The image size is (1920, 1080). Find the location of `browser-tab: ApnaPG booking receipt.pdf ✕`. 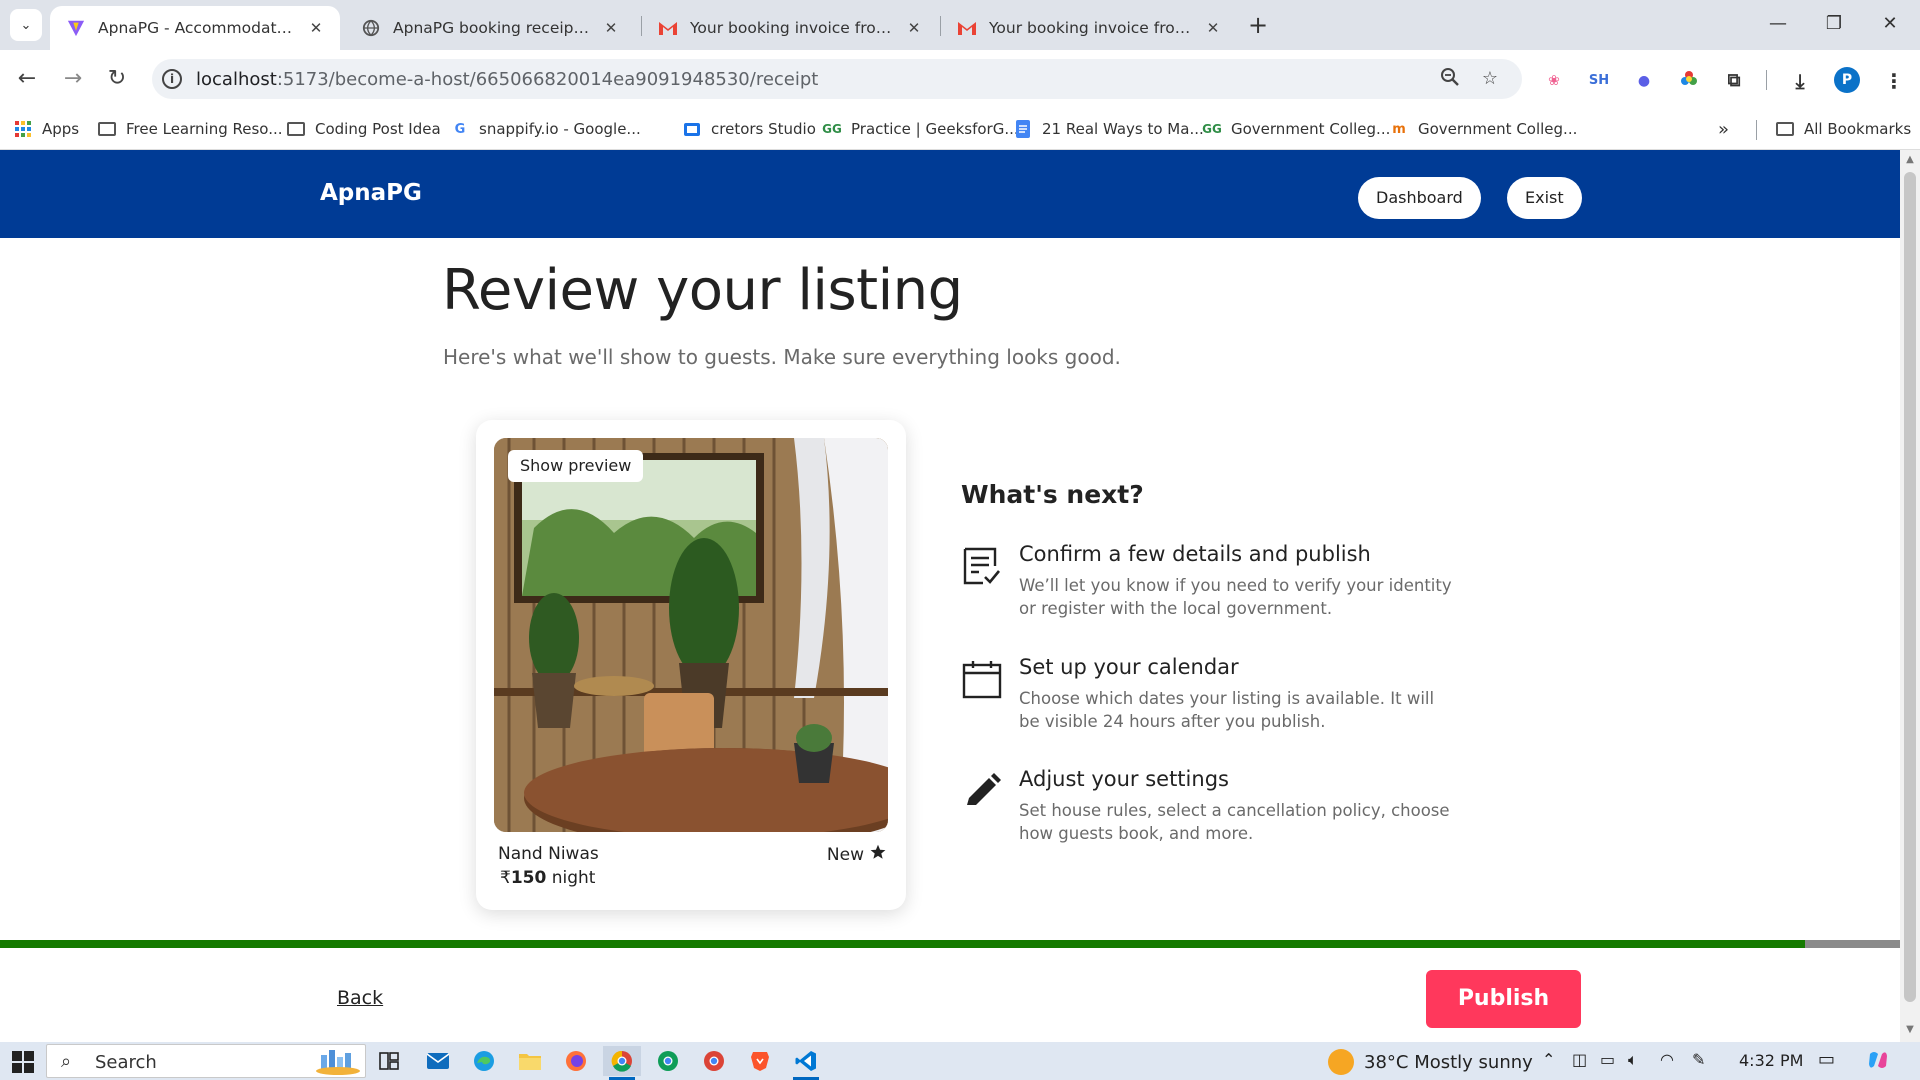

browser-tab: ApnaPG booking receipt.pdf ✕ is located at coordinates (490, 28).